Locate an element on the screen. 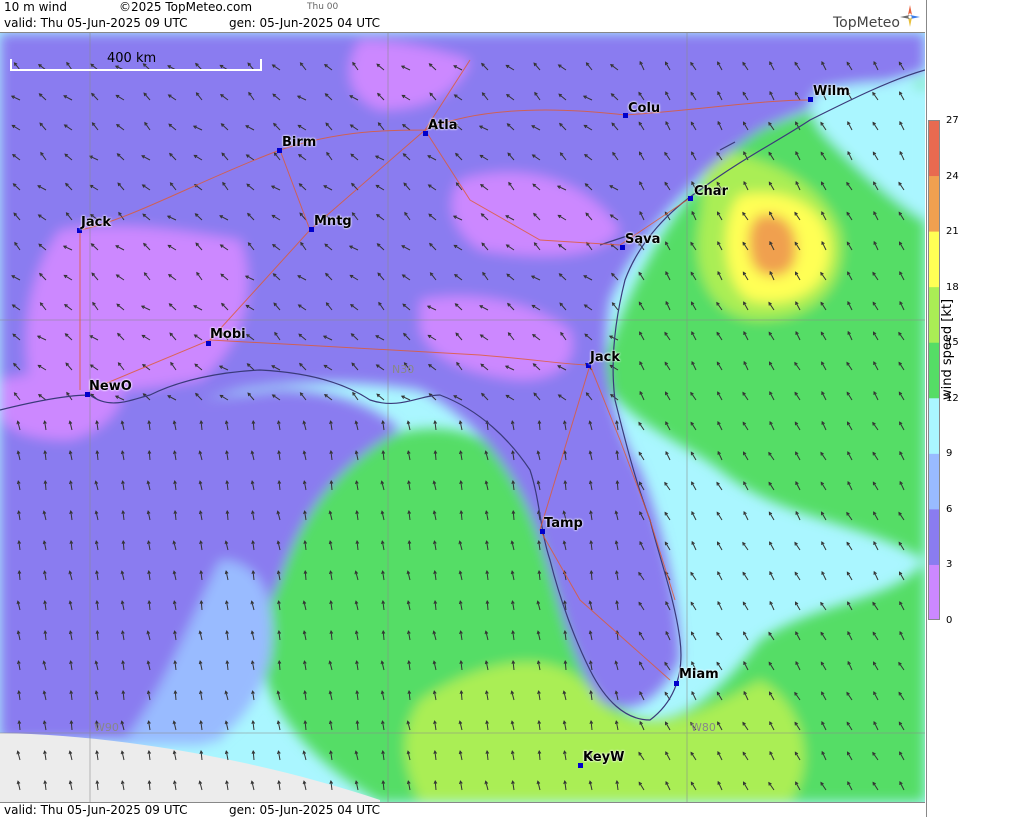  city-marker is located at coordinates (690, 198).